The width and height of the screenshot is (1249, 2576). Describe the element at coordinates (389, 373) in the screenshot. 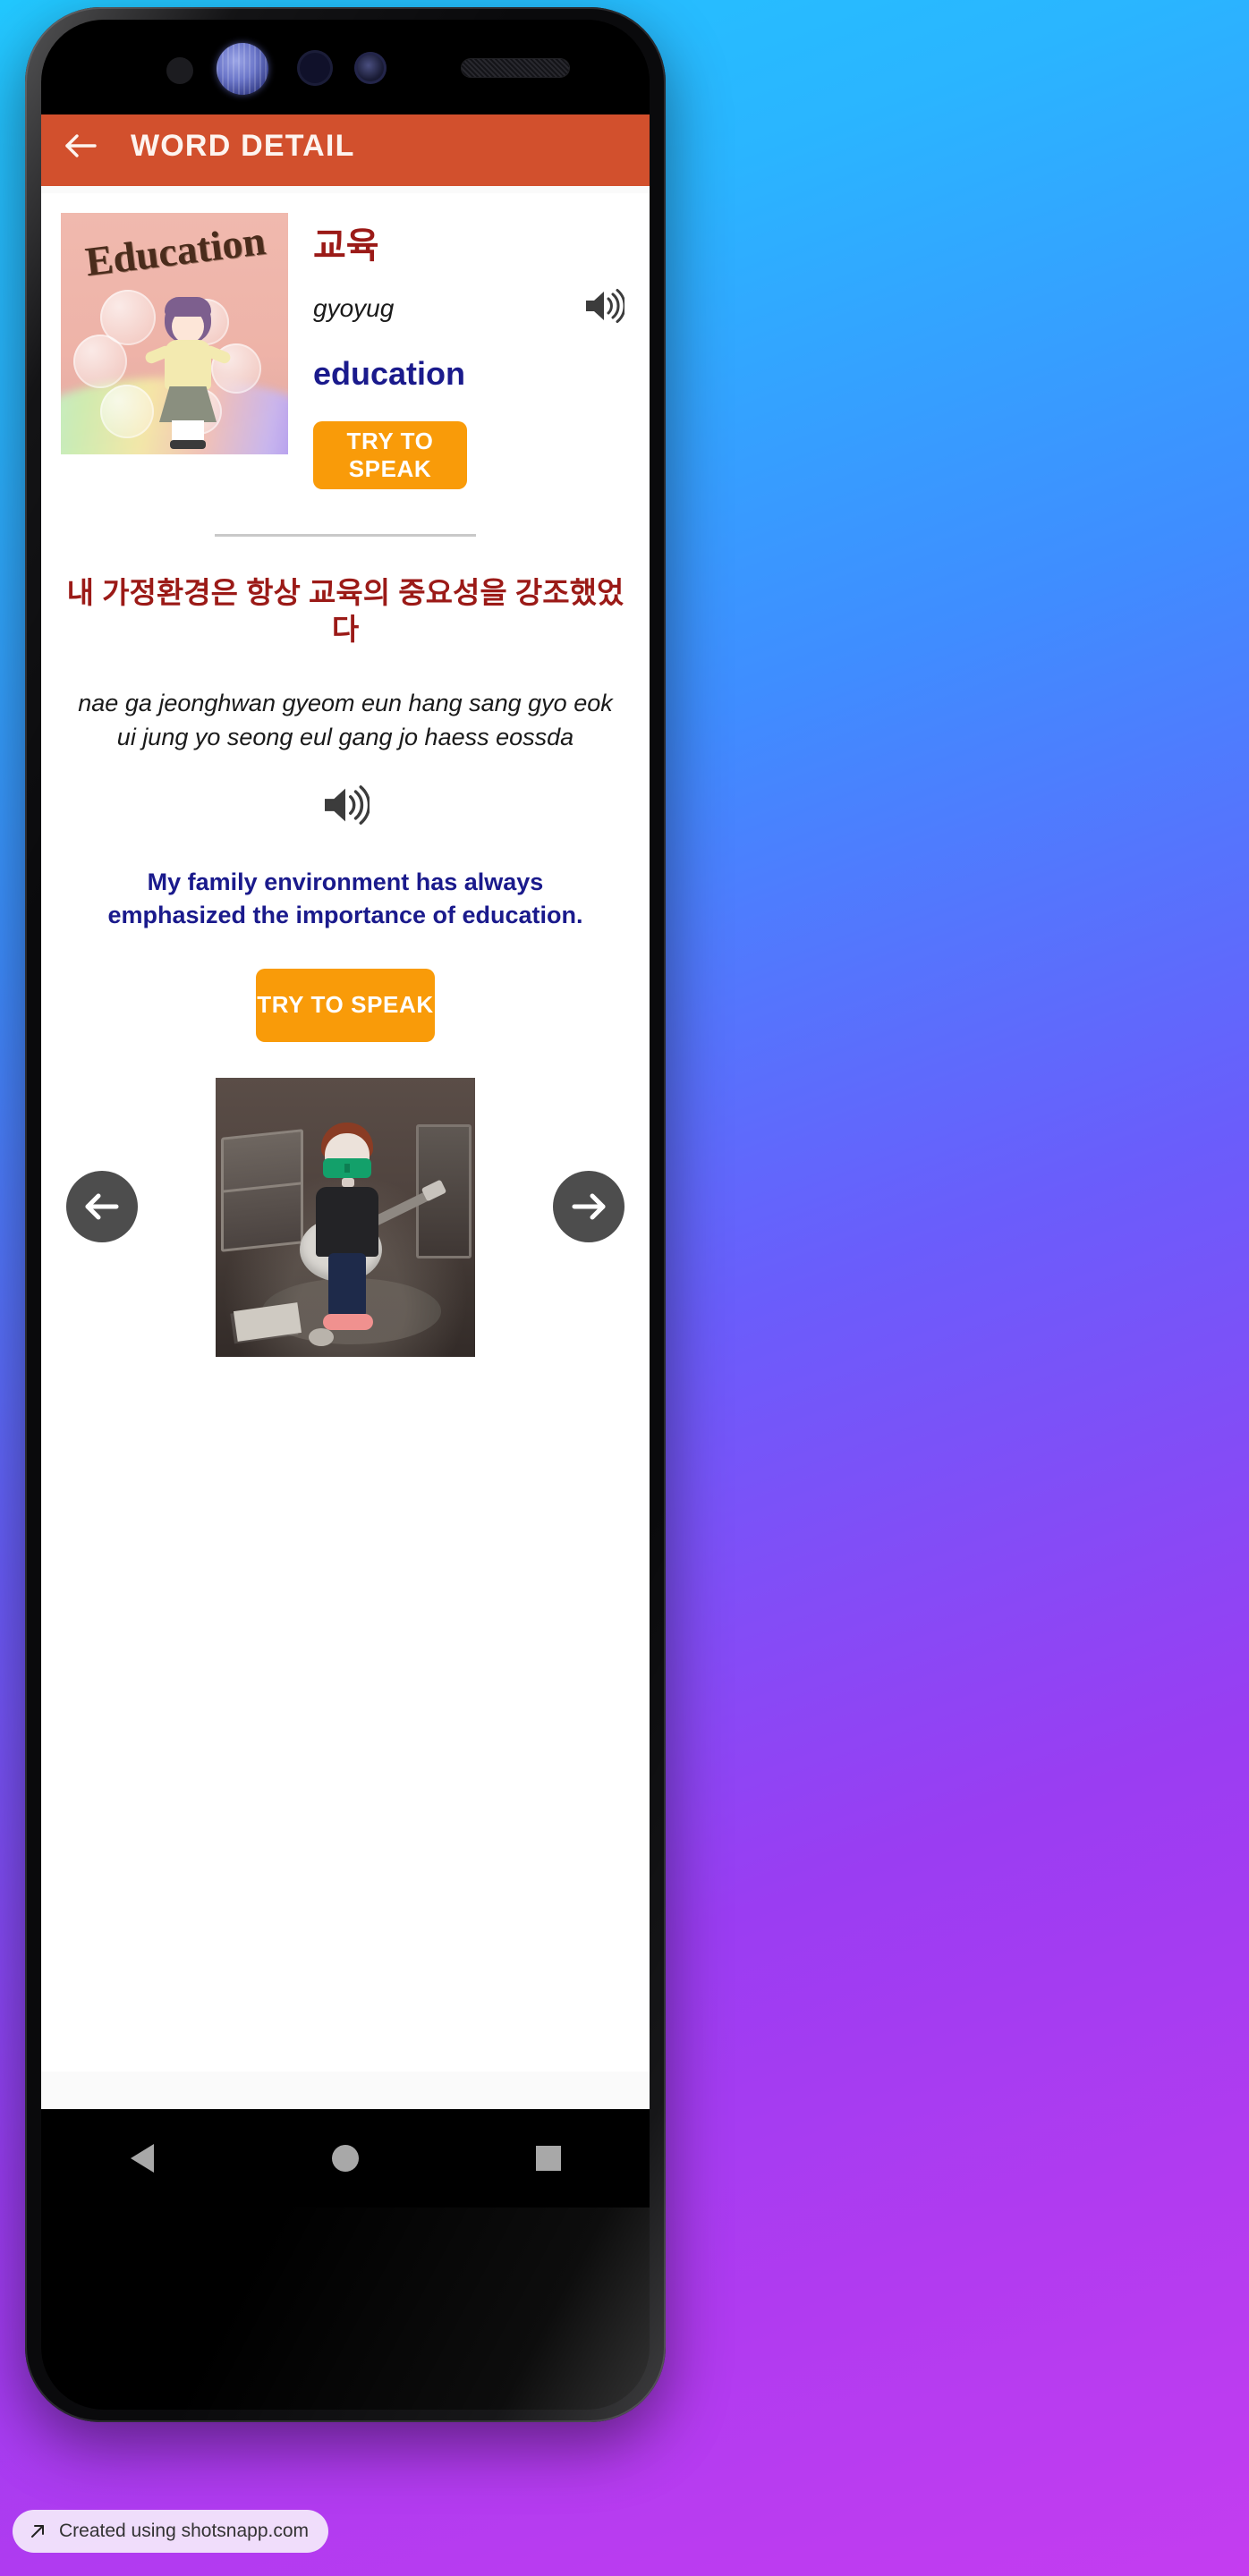

I see `word-english: education` at that location.